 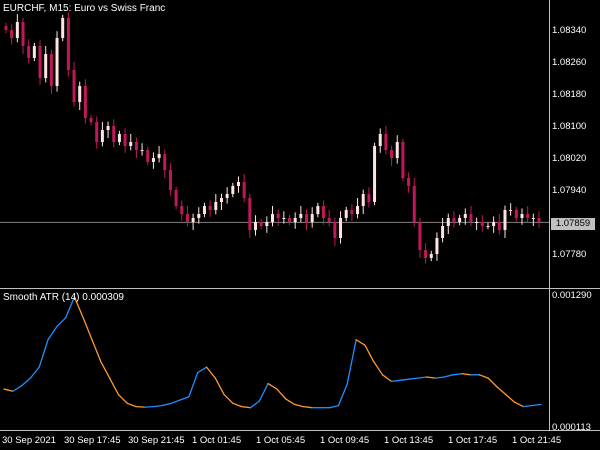 What do you see at coordinates (571, 427) in the screenshot?
I see `indicator-scale-label: 0.000113` at bounding box center [571, 427].